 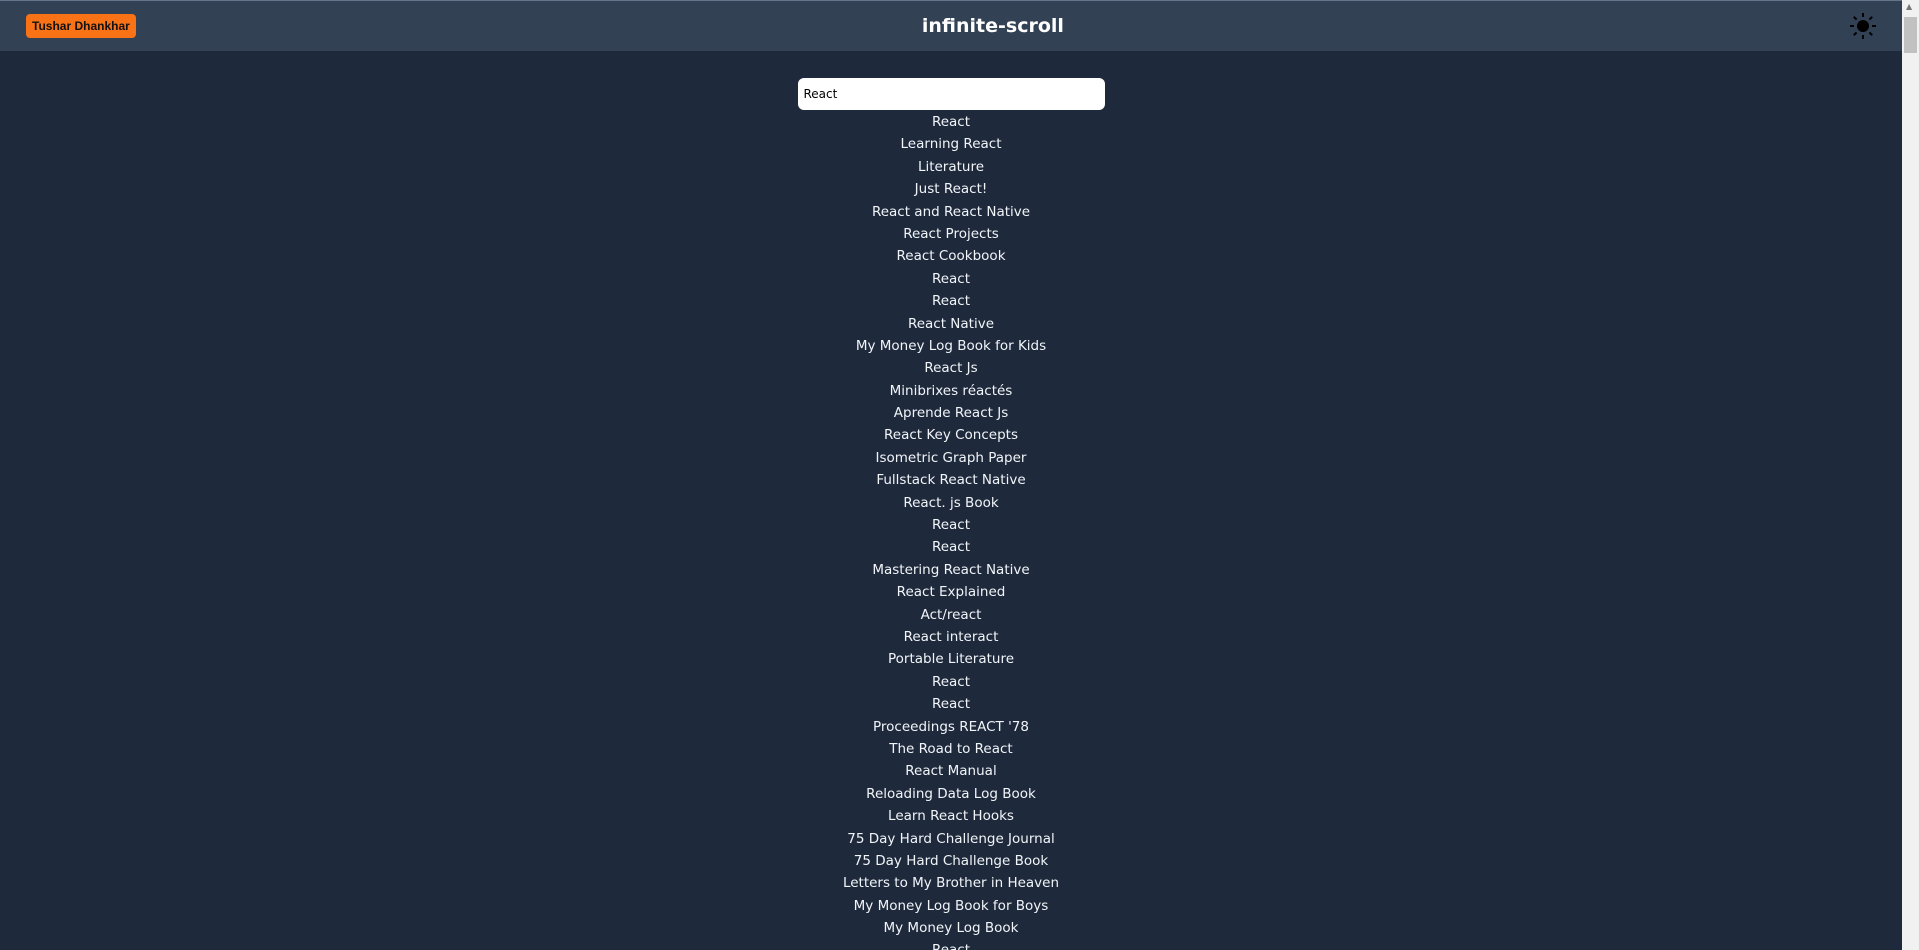 I want to click on result-item: My Money Log Book for Boys, so click(x=951, y=905).